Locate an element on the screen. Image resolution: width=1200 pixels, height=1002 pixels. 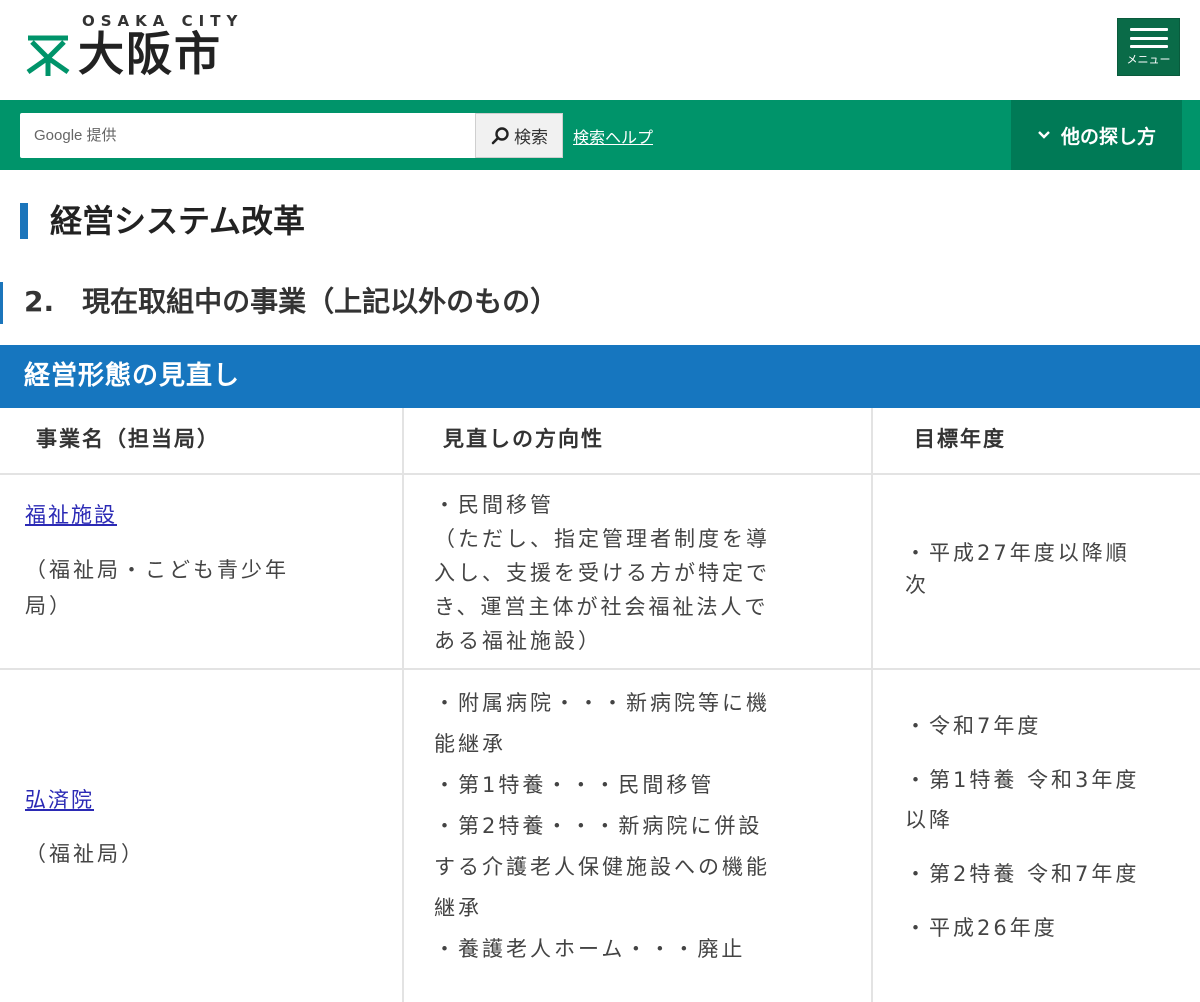
title-accent-bar is located at coordinates (24, 221).